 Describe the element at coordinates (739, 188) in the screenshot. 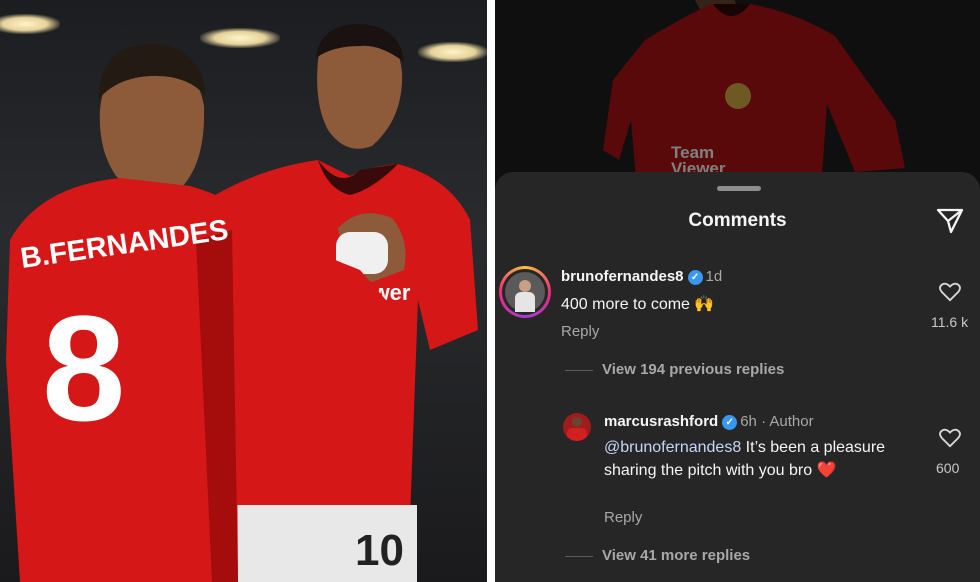

I see `drag-handle` at that location.